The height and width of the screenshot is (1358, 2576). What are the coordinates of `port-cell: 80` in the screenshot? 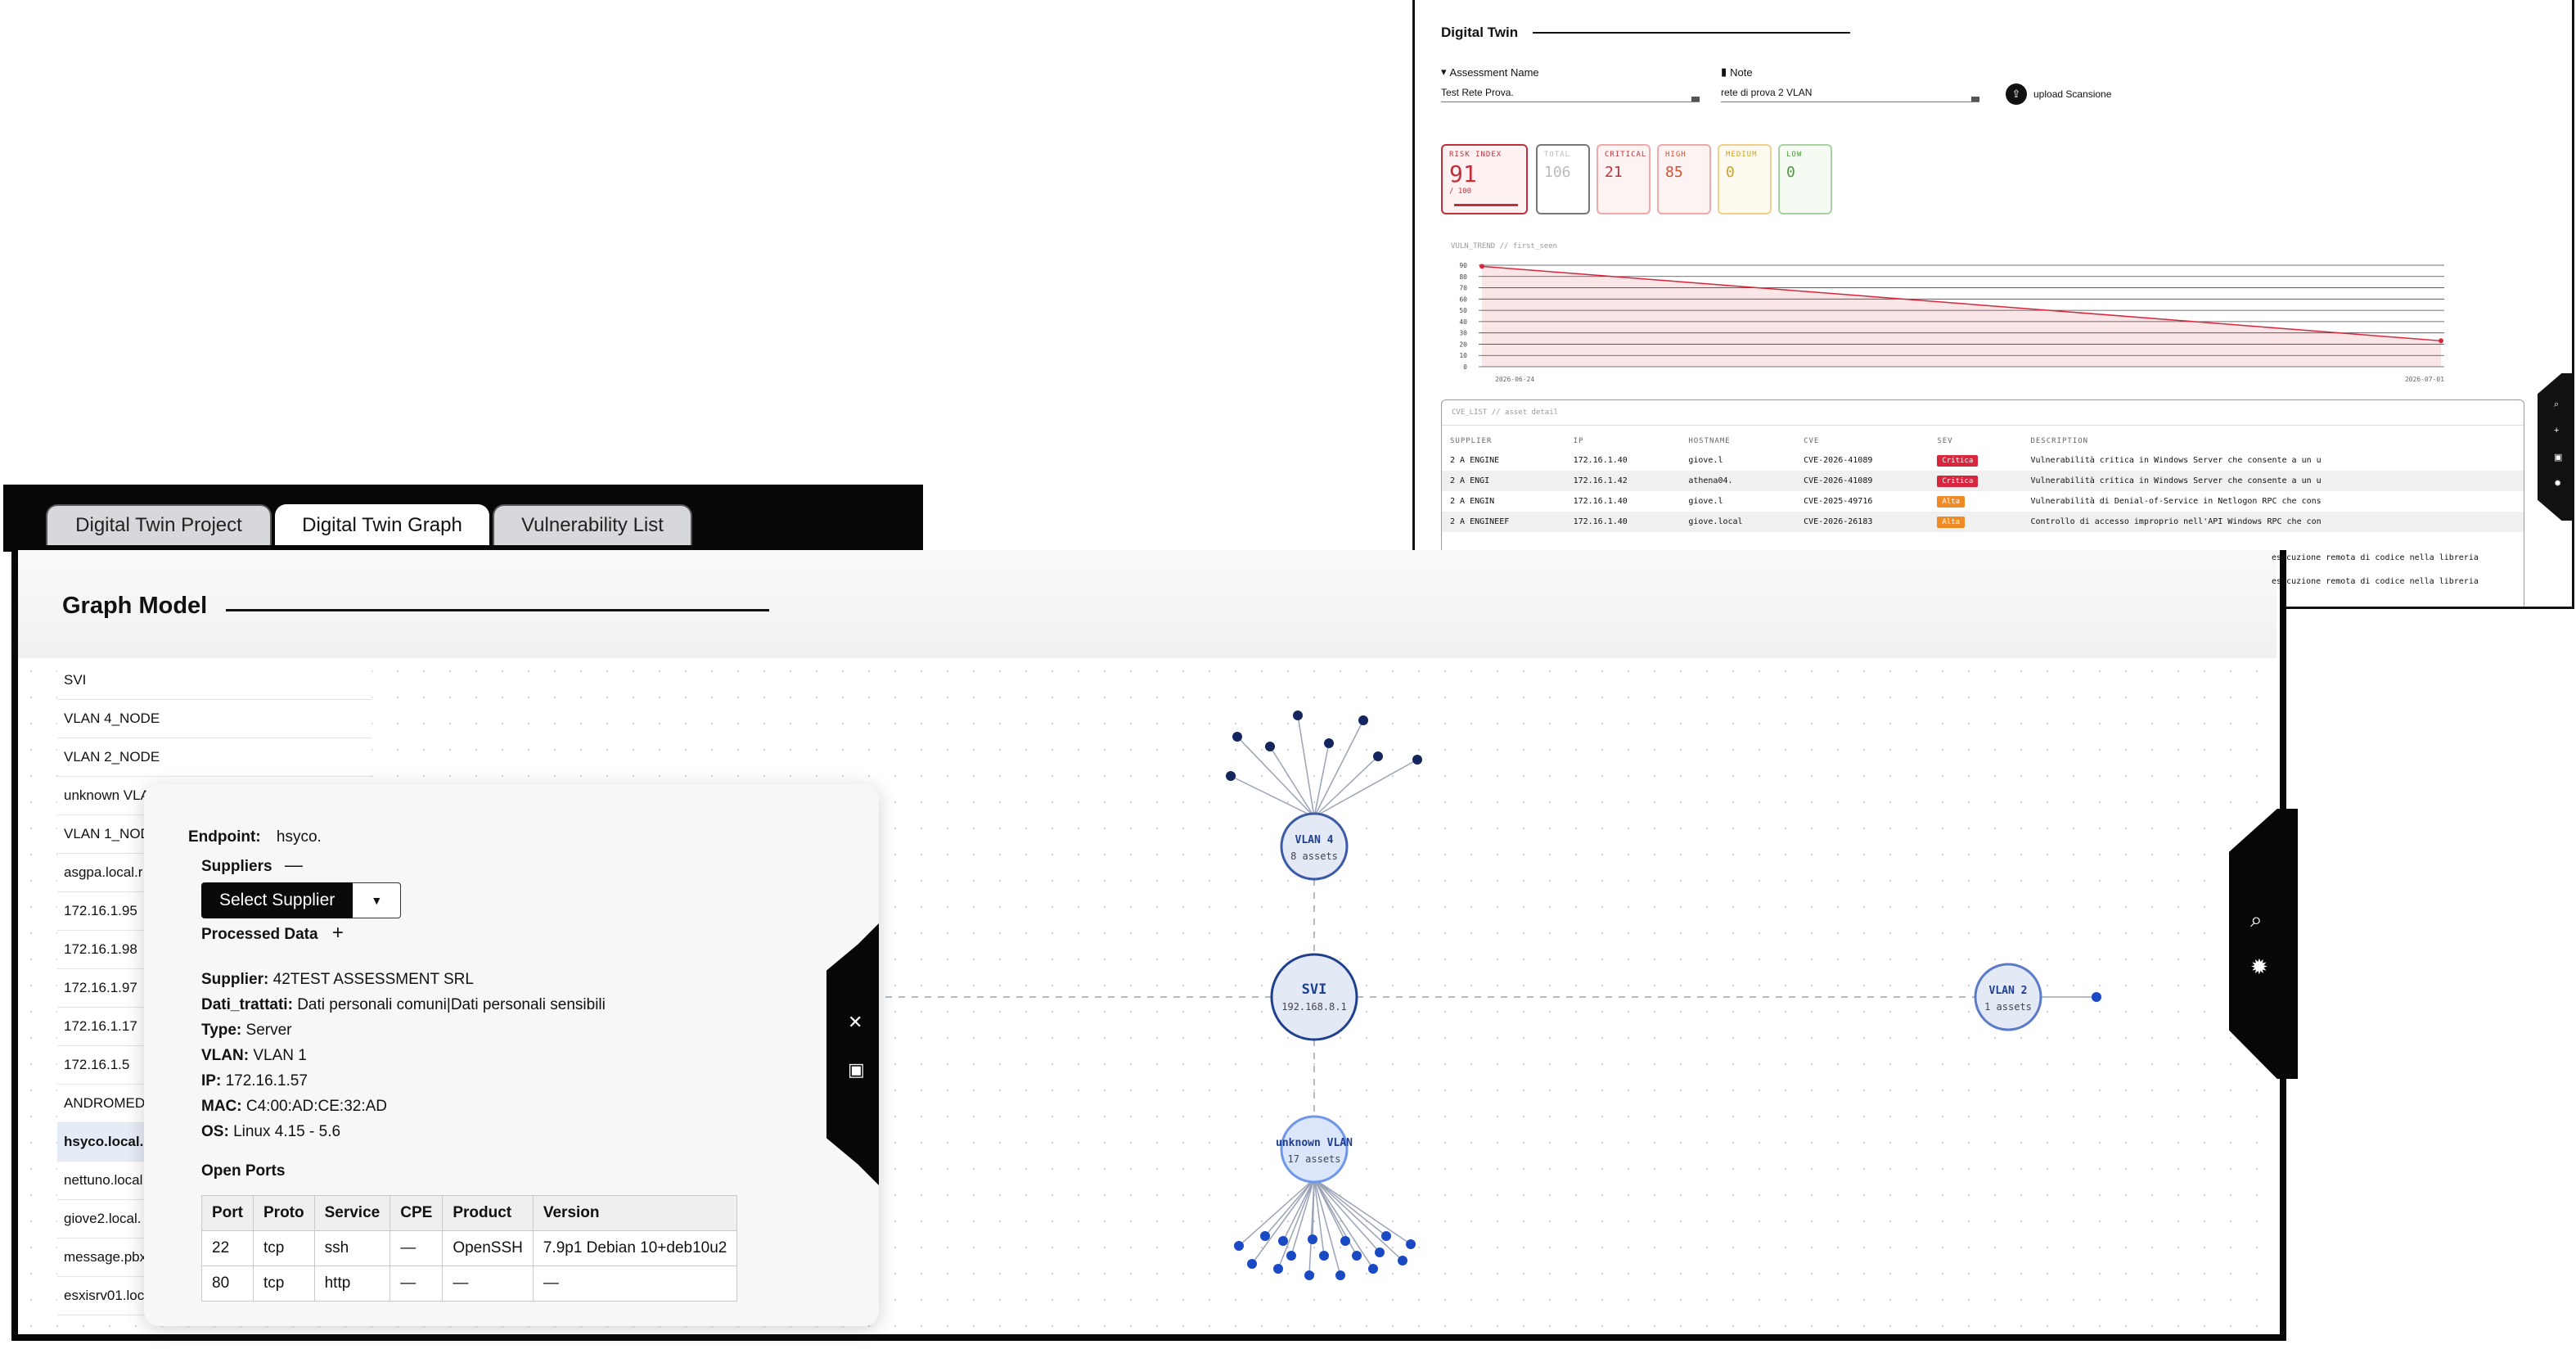 It's located at (227, 1284).